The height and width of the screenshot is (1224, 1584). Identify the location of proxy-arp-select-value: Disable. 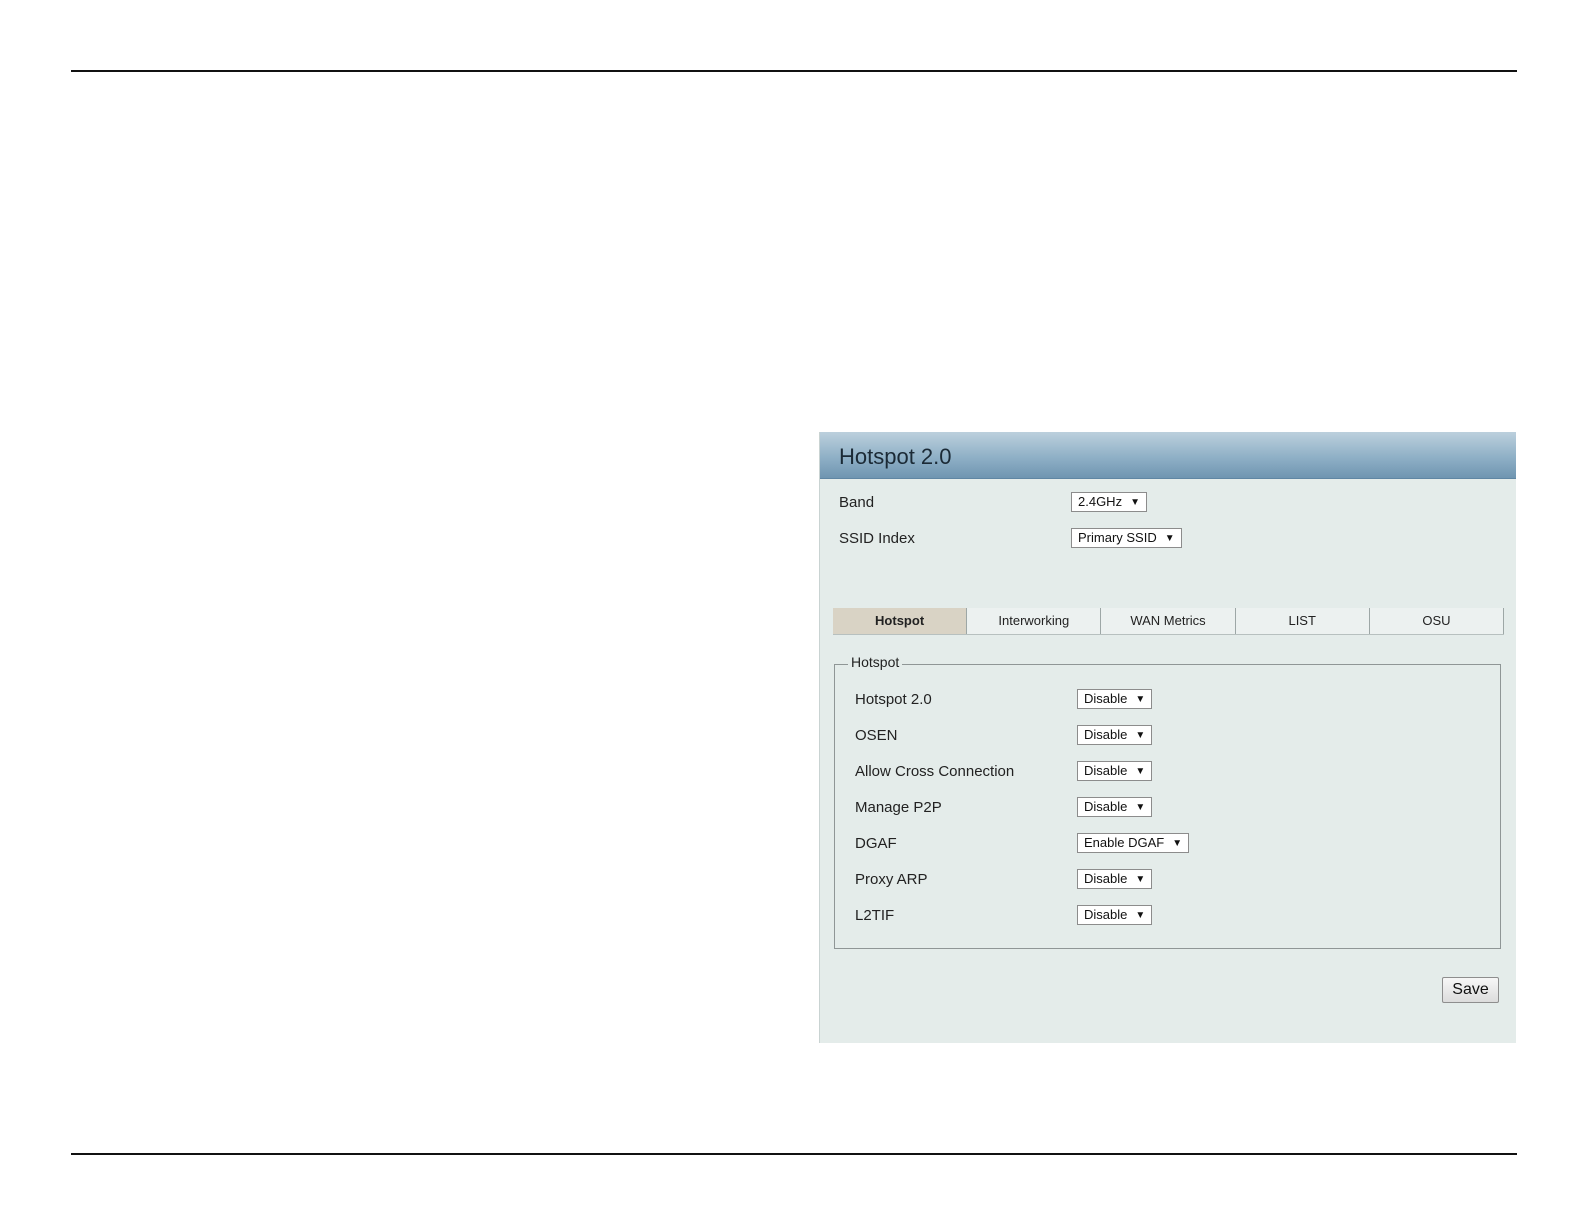
(1106, 878).